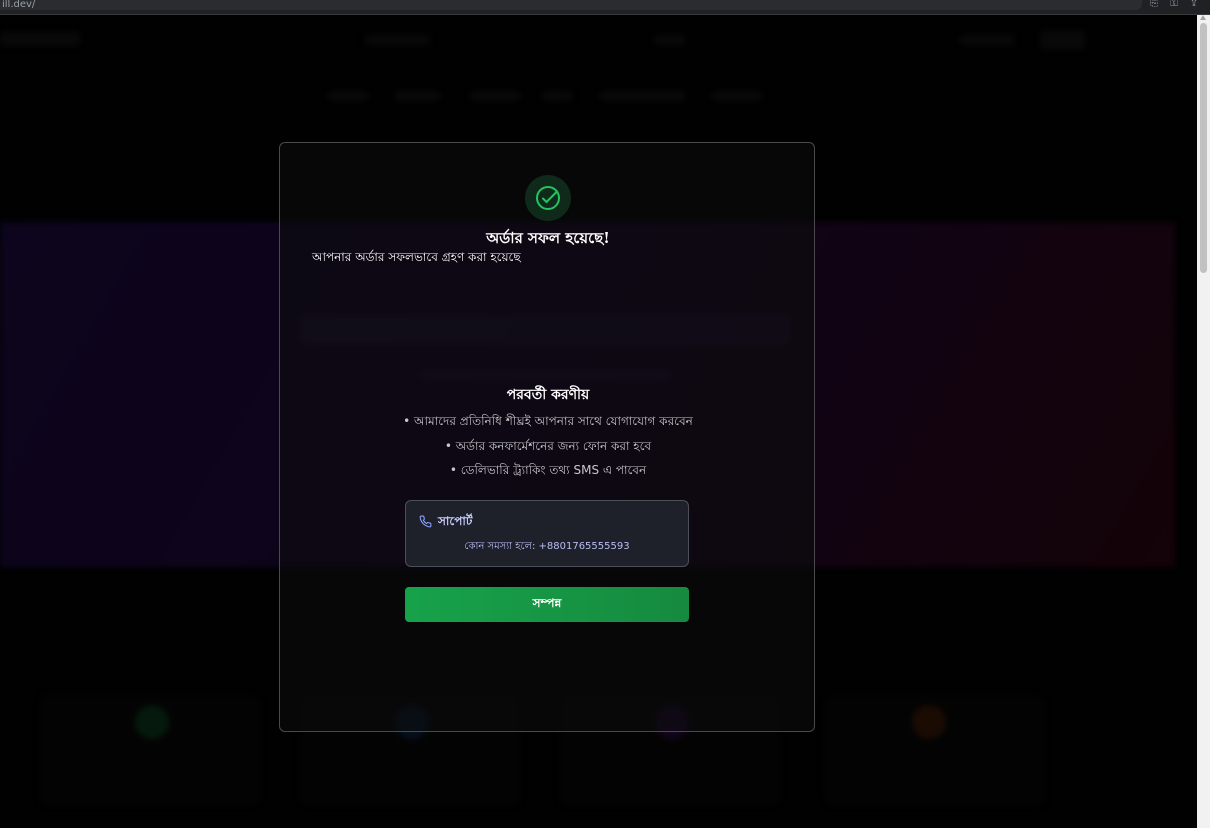 The image size is (1210, 828). What do you see at coordinates (1154, 5) in the screenshot?
I see `extensions-icon: ⎘` at bounding box center [1154, 5].